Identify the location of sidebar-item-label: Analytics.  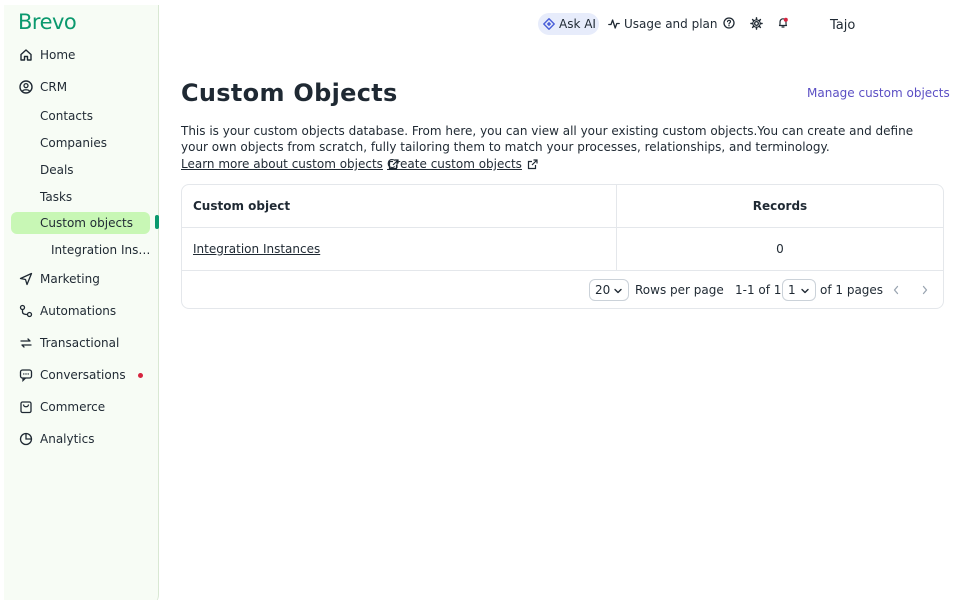
(67, 439).